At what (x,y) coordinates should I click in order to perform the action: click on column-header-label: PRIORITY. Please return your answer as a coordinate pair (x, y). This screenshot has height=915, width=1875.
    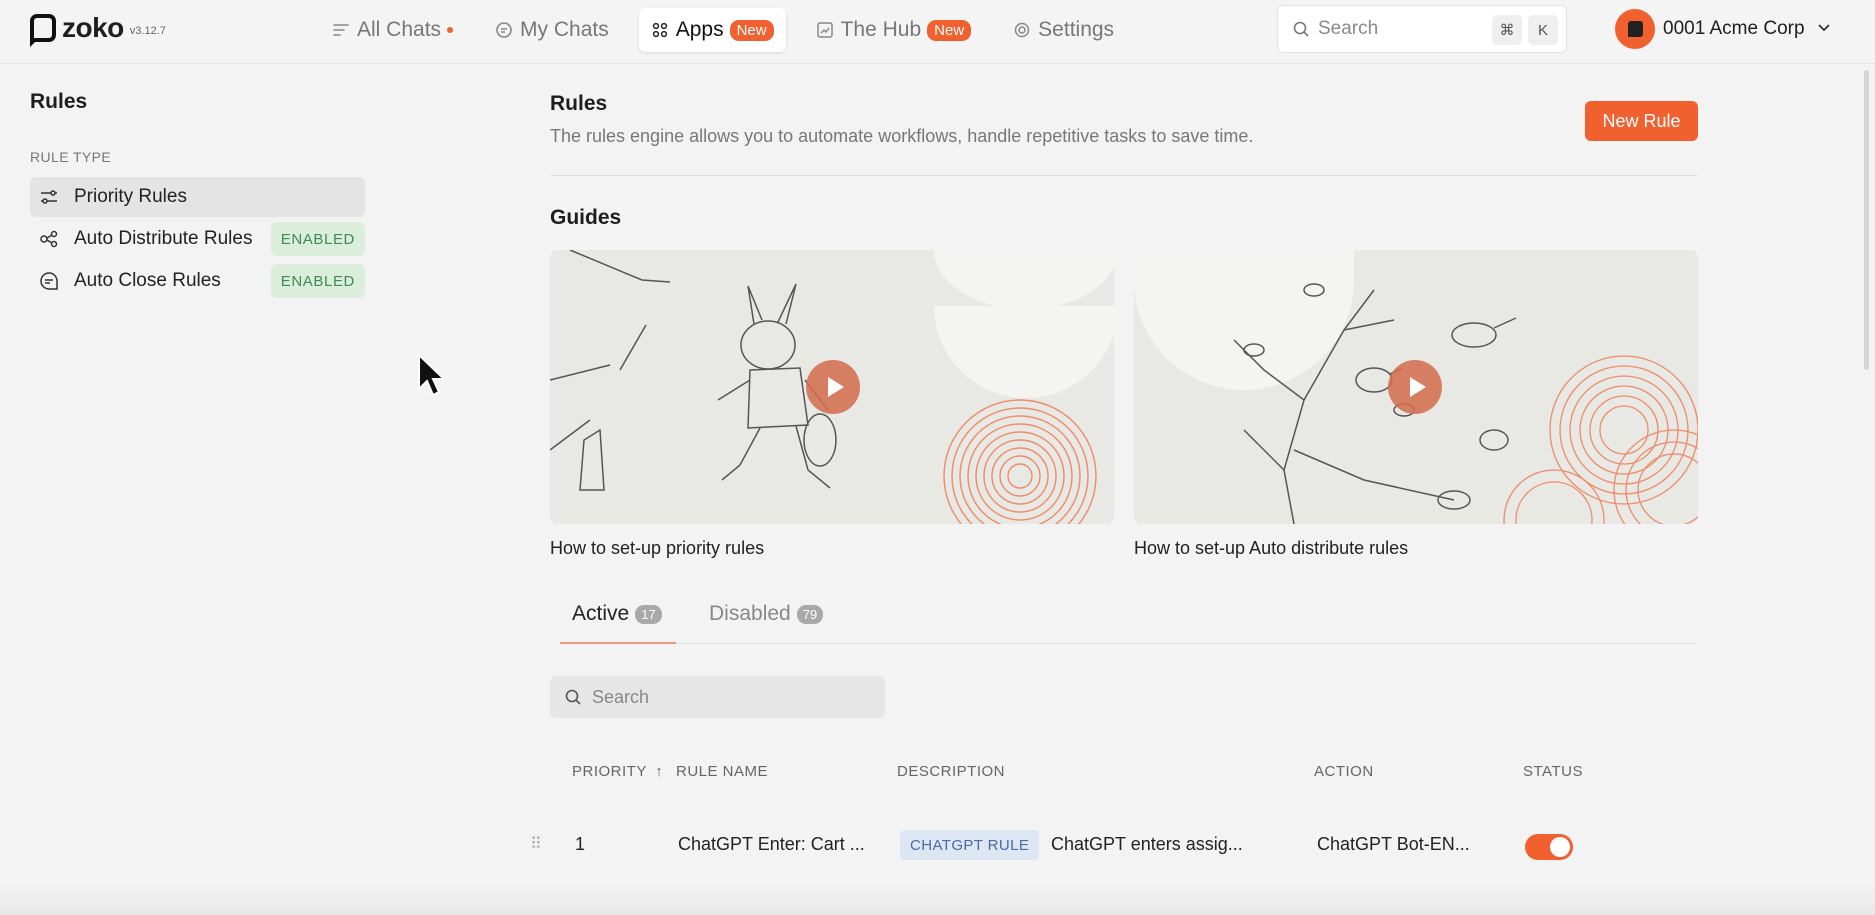
    Looking at the image, I should click on (609, 771).